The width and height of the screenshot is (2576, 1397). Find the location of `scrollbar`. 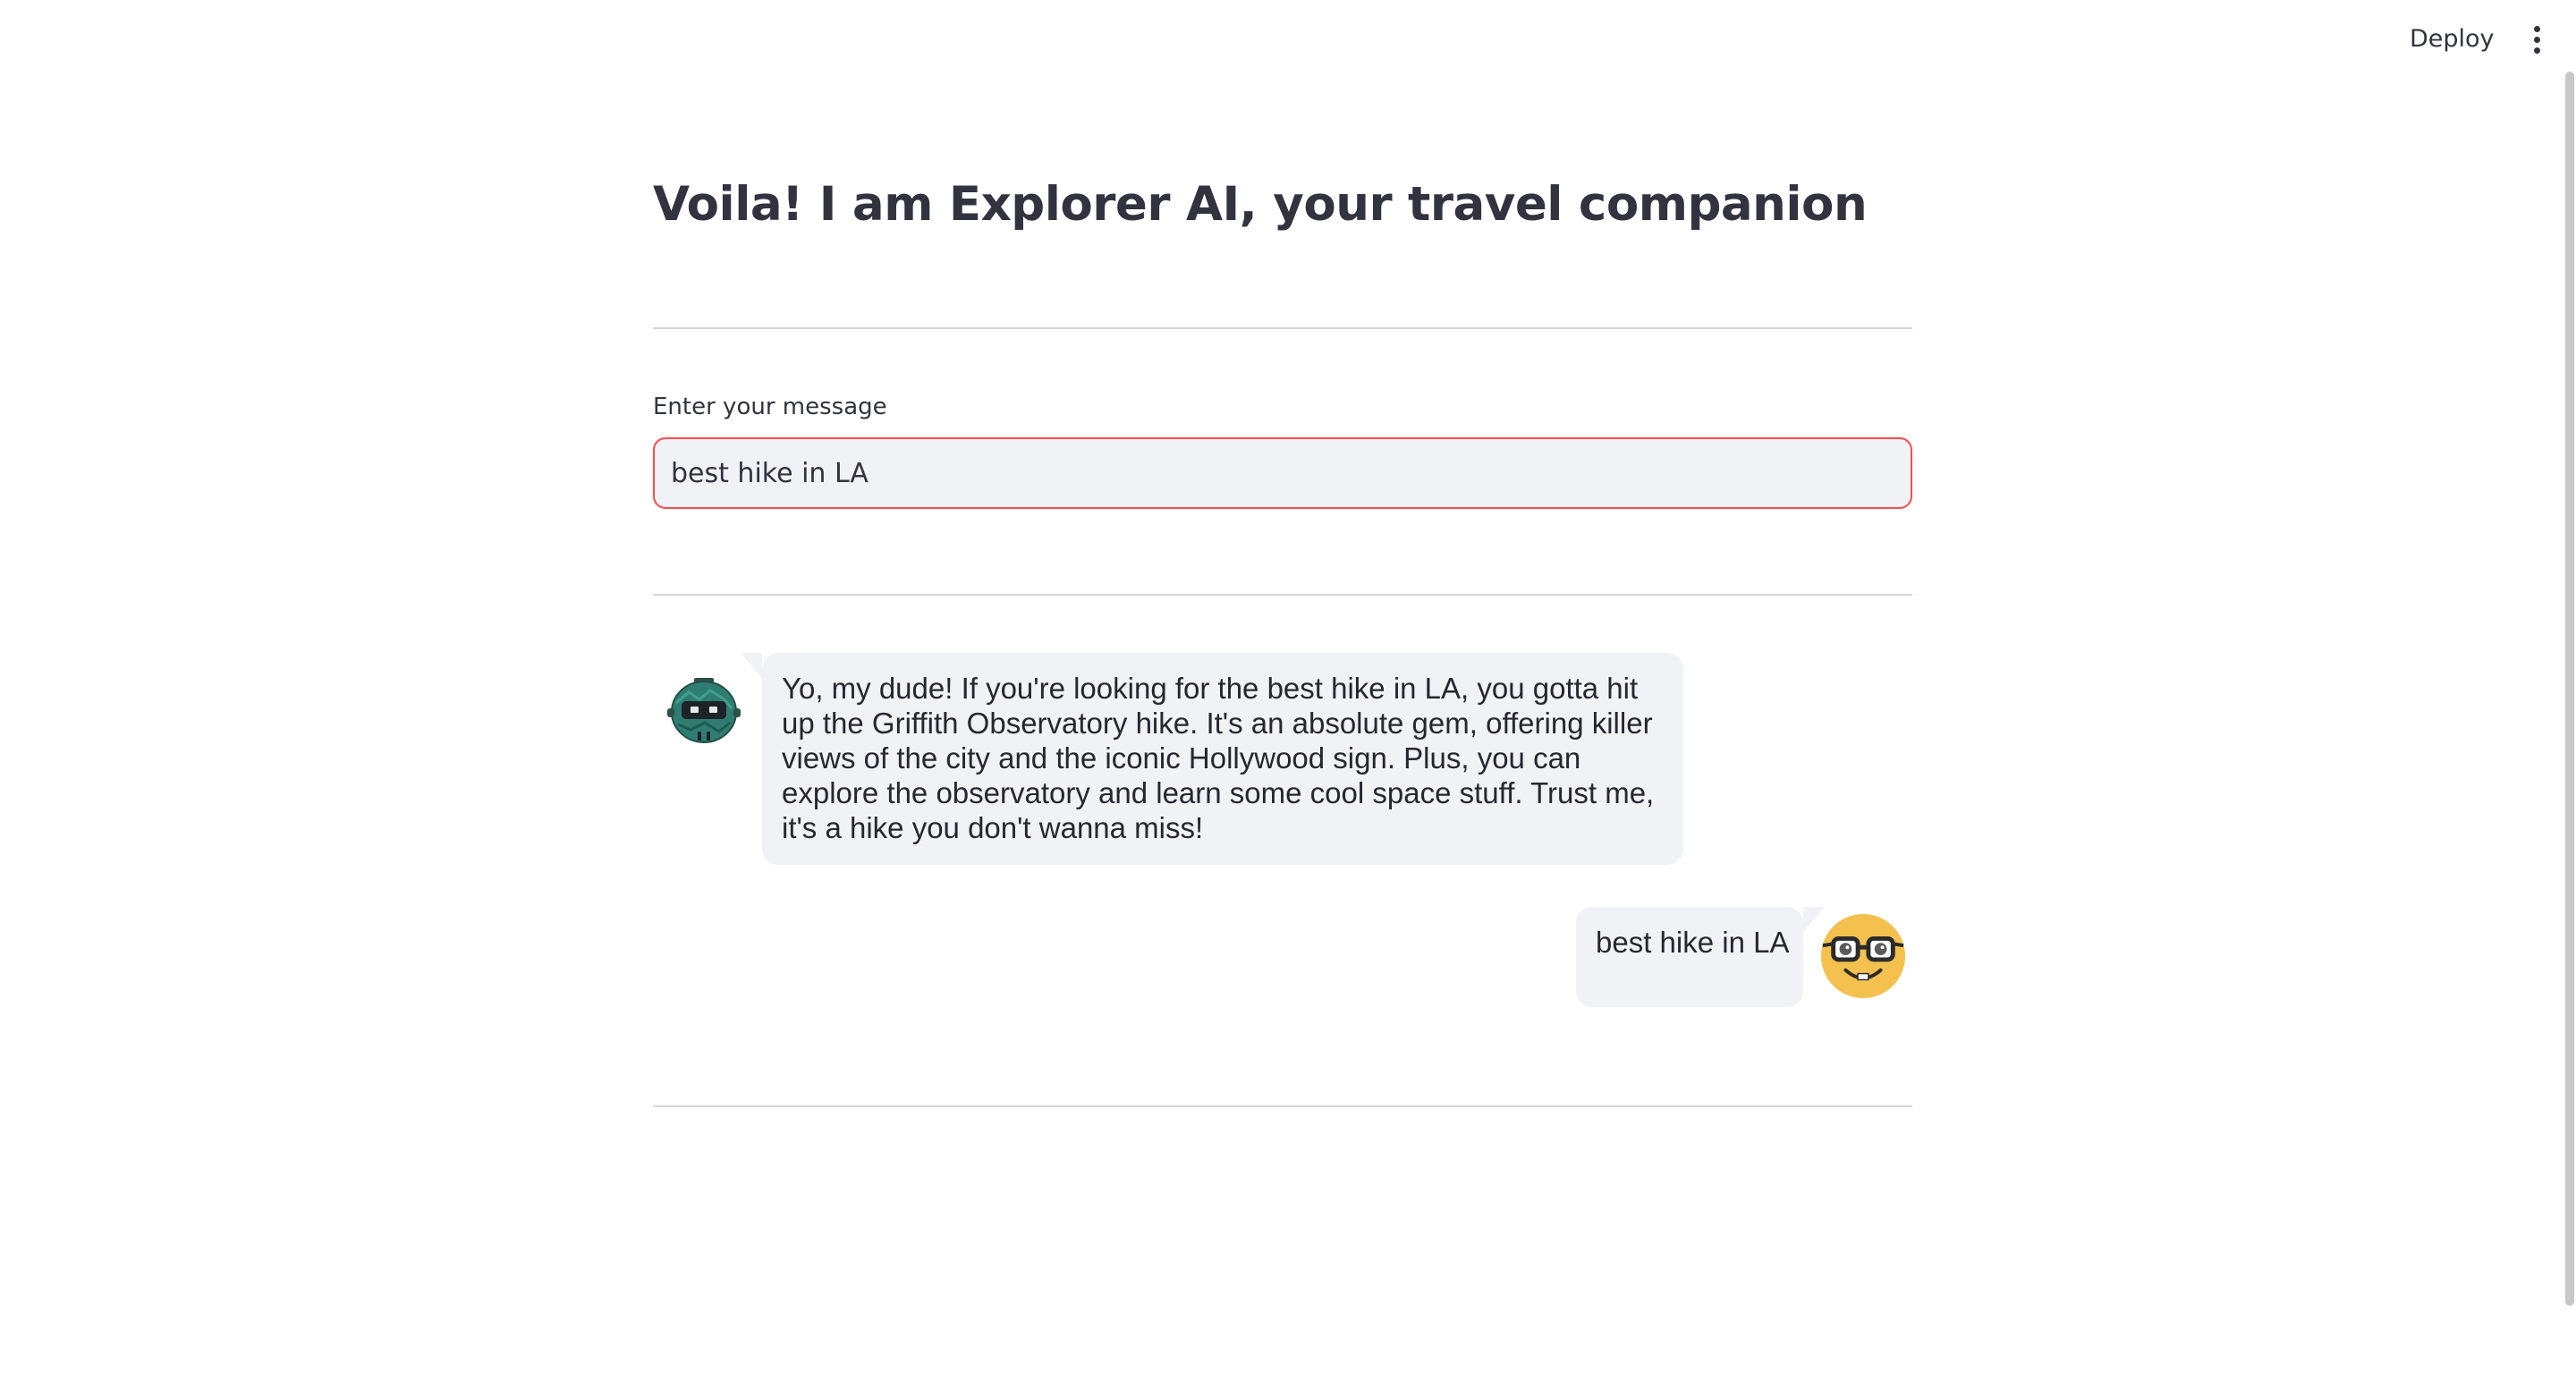

scrollbar is located at coordinates (2569, 698).